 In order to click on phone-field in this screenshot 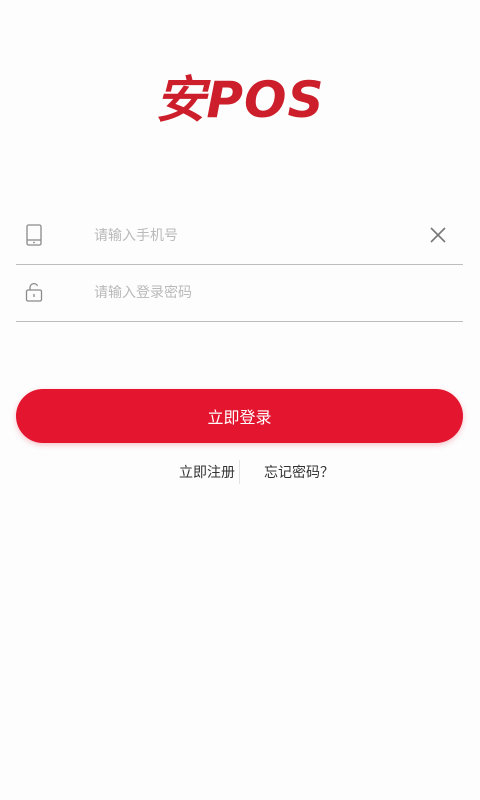, I will do `click(239, 236)`.